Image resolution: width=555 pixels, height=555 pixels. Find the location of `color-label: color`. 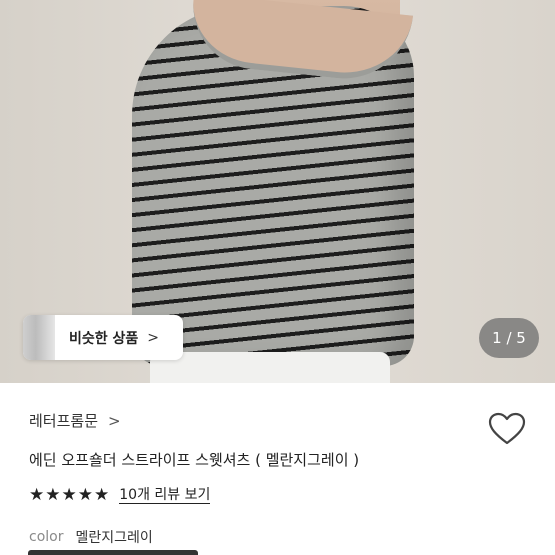

color-label: color is located at coordinates (46, 537).